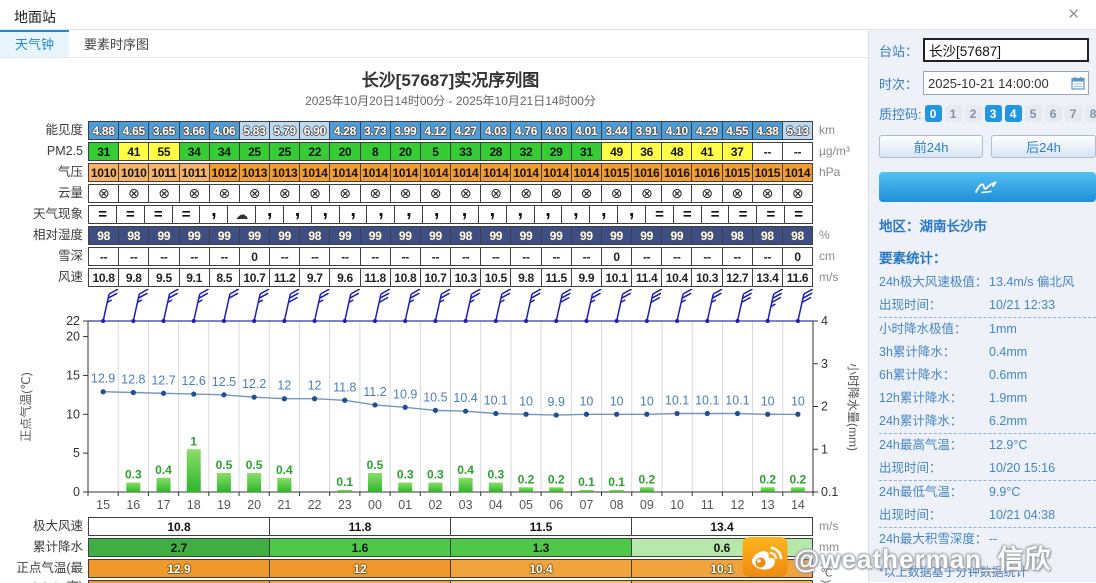 This screenshot has height=583, width=1096. Describe the element at coordinates (104, 277) in the screenshot. I see `table-cell-wind: 10.8` at that location.